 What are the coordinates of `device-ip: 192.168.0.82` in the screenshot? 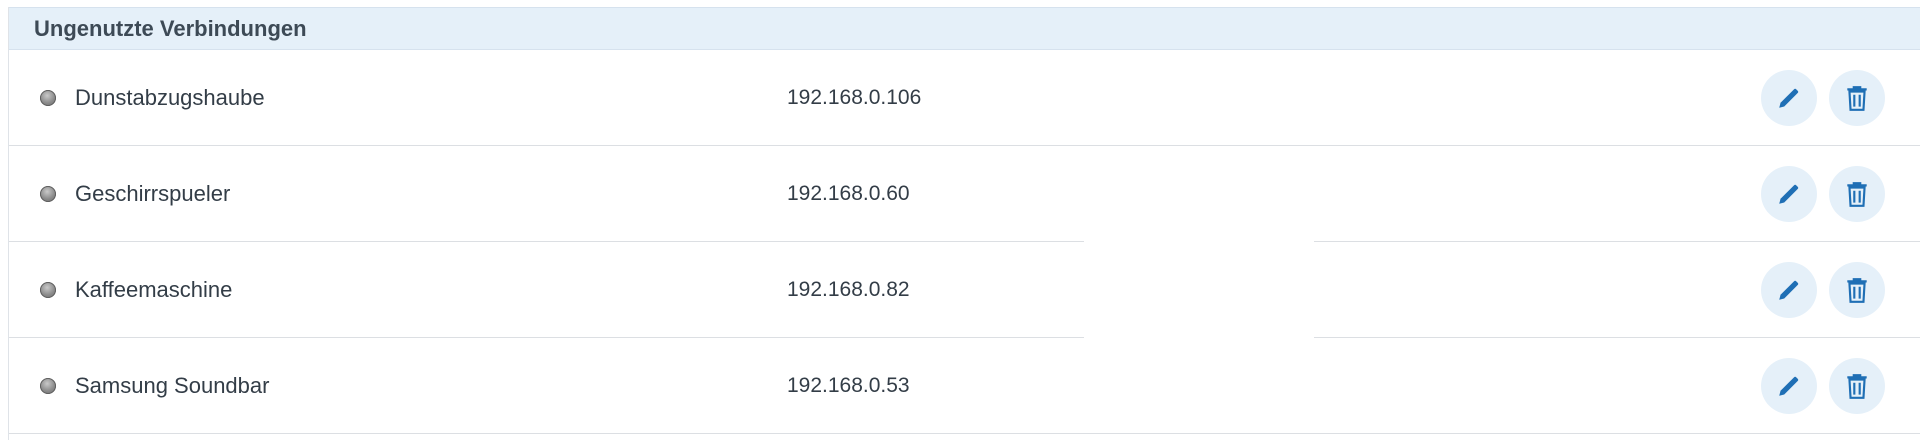 It's located at (848, 289).